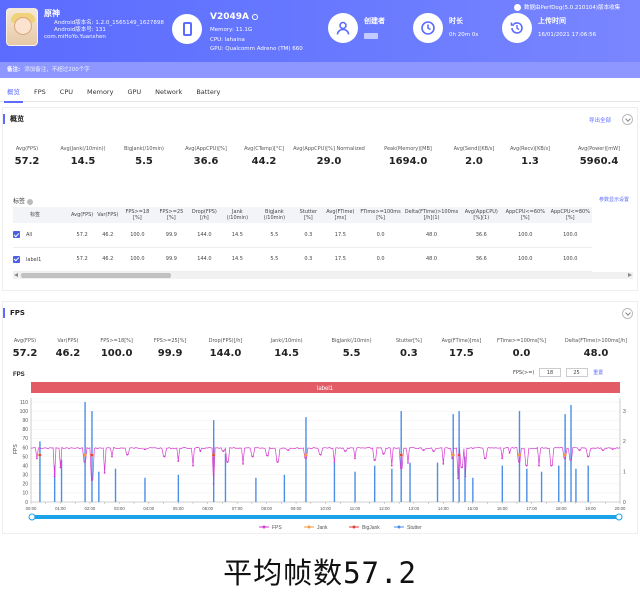 The width and height of the screenshot is (640, 604). Describe the element at coordinates (171, 215) in the screenshot. I see `column-header: FPS>=25 [%]` at that location.